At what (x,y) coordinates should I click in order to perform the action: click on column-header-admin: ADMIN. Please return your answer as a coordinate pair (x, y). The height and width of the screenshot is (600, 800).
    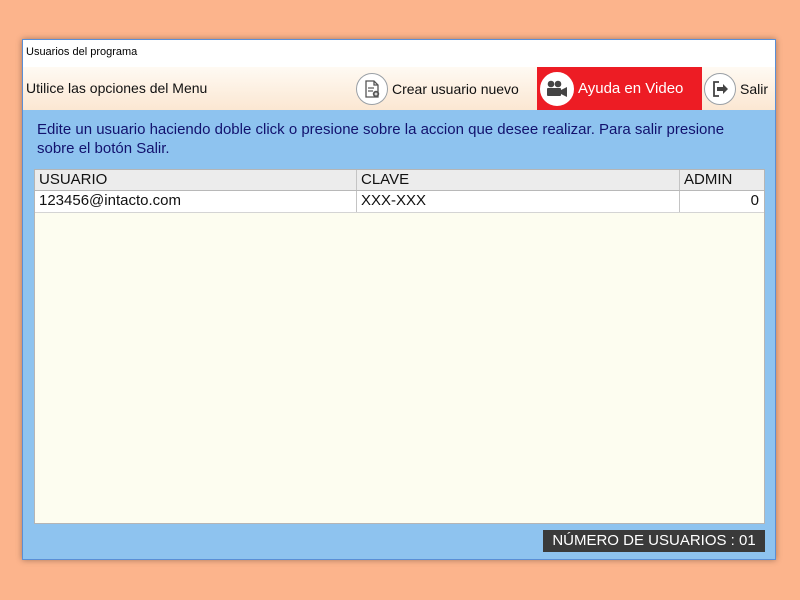
    Looking at the image, I should click on (722, 180).